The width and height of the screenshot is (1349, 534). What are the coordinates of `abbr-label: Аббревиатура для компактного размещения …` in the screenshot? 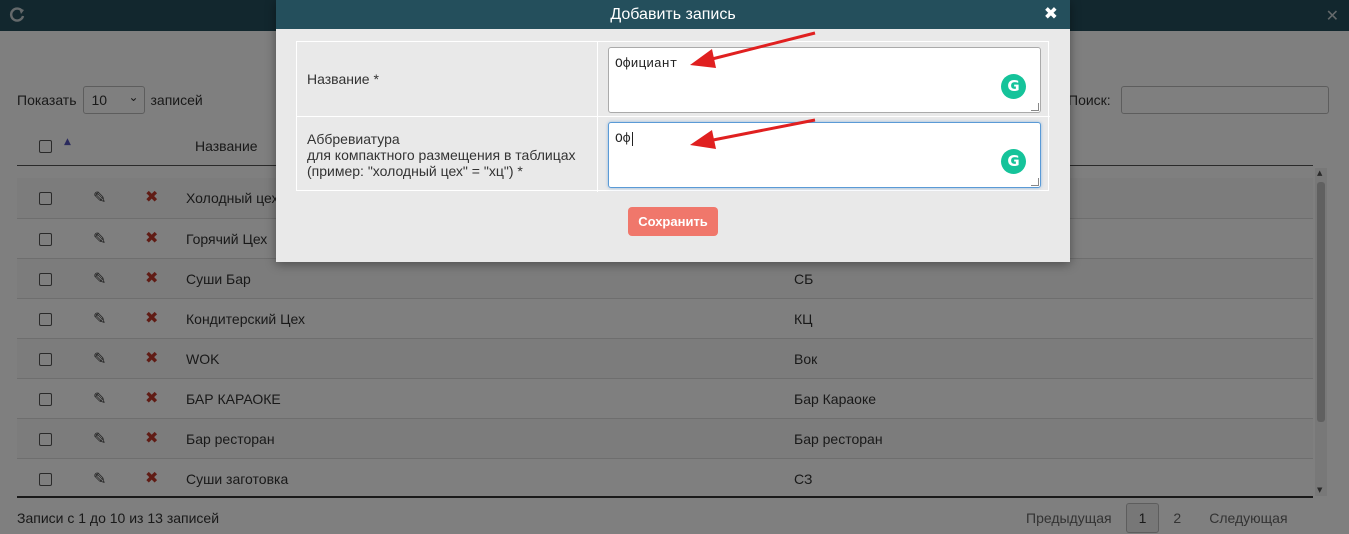 It's located at (447, 154).